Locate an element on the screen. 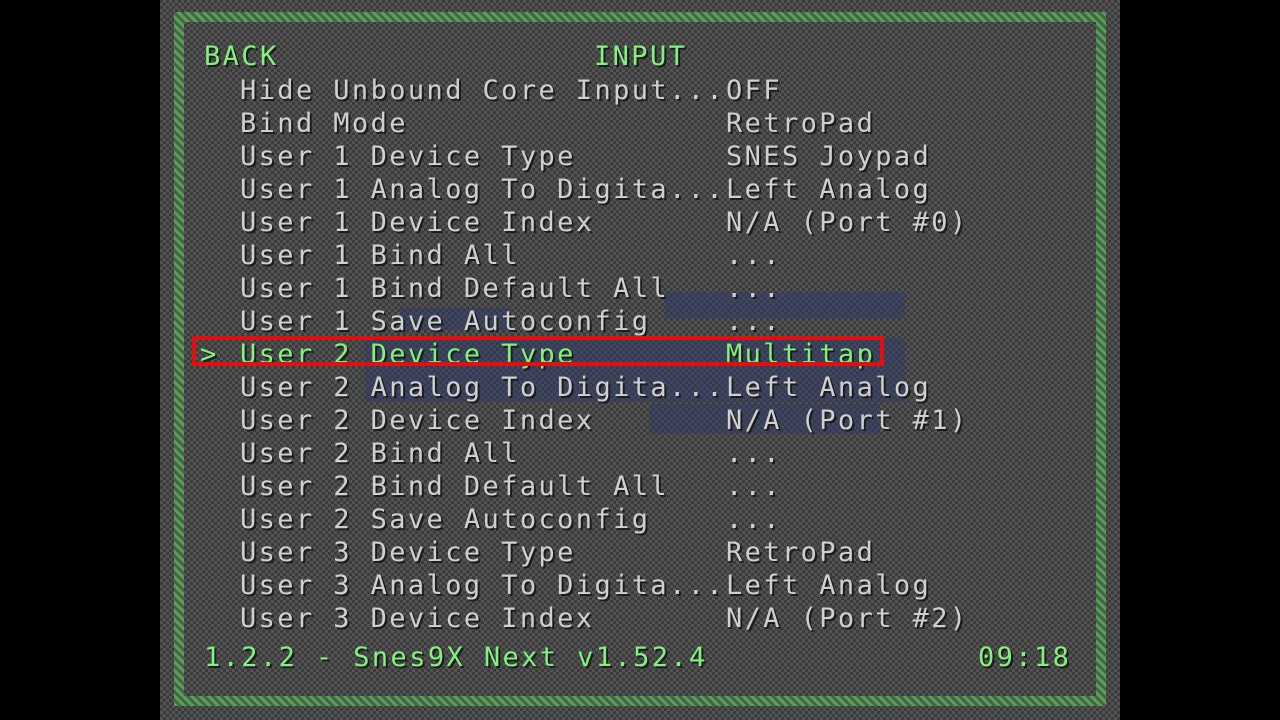 The image size is (1280, 720). menu-item-value: N/A (Port #2) is located at coordinates (847, 618).